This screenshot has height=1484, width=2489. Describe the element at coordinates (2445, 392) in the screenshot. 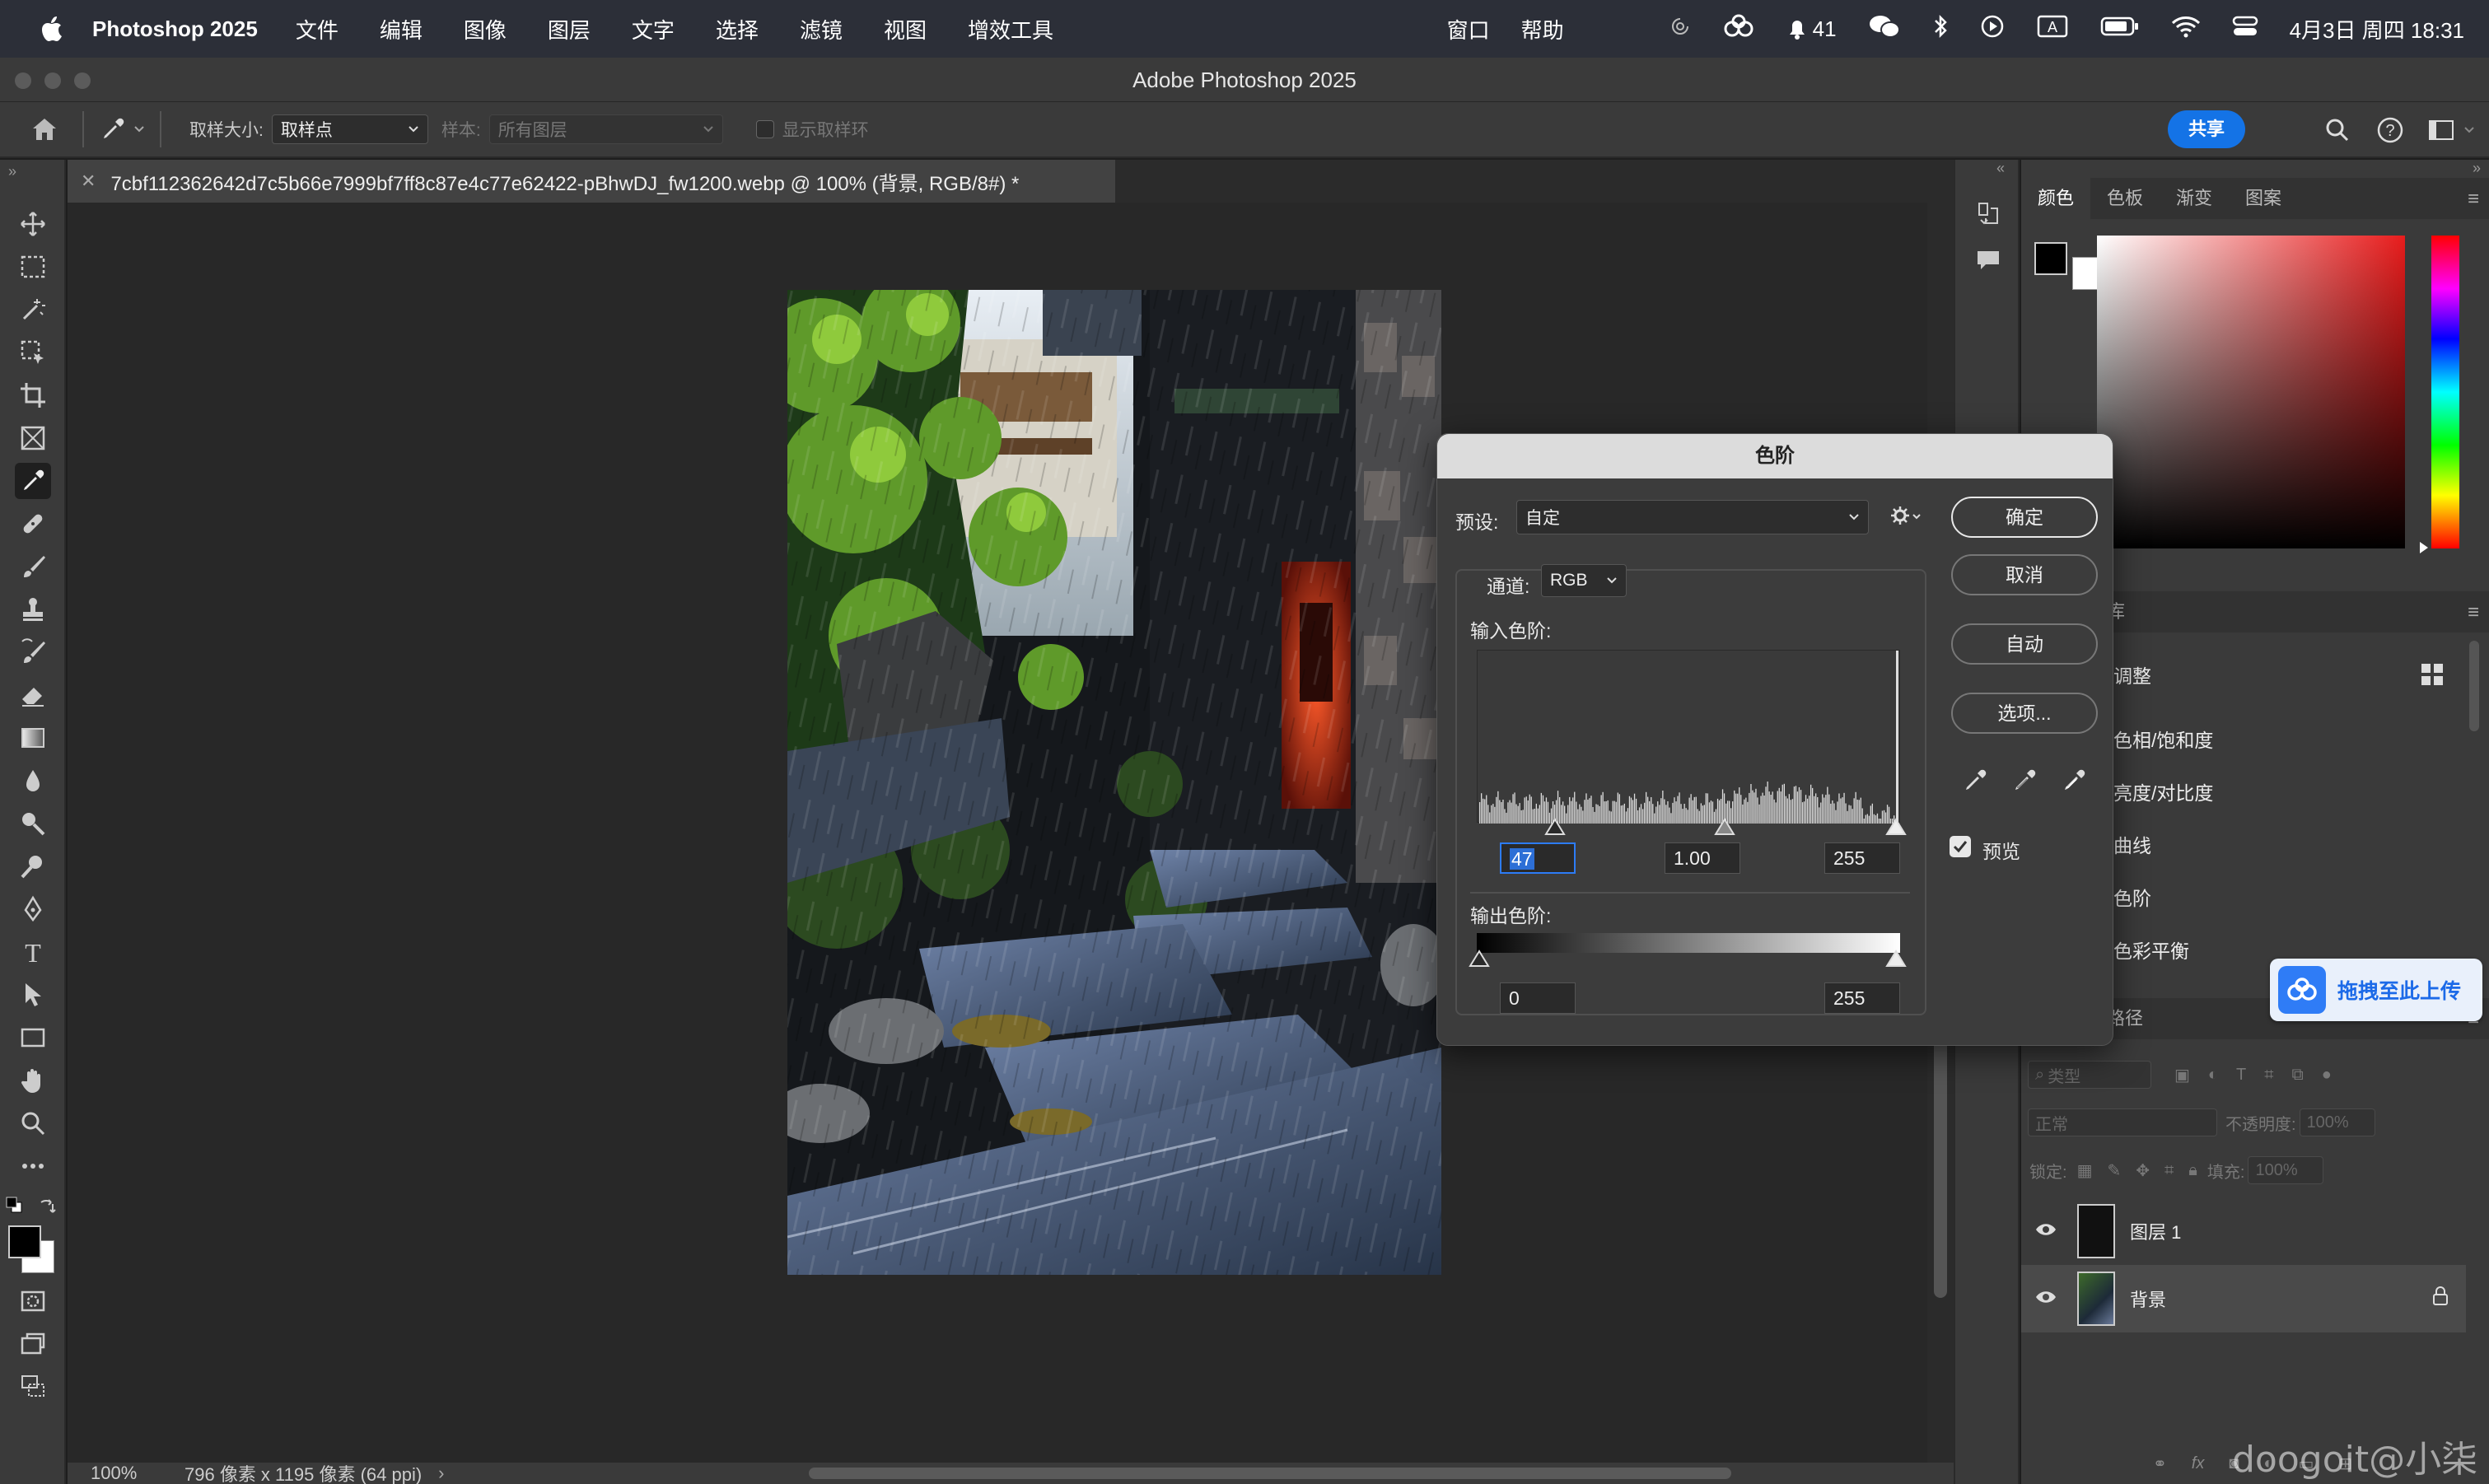

I see `hue-slider` at that location.